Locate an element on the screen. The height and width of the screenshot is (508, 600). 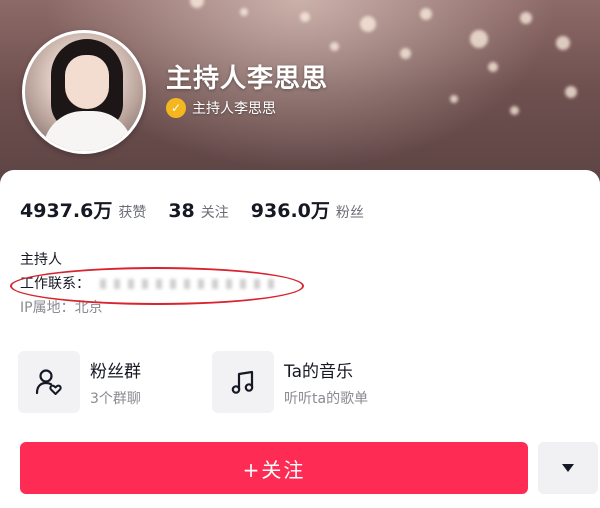
stat-value: 4937.6万 is located at coordinates (66, 211).